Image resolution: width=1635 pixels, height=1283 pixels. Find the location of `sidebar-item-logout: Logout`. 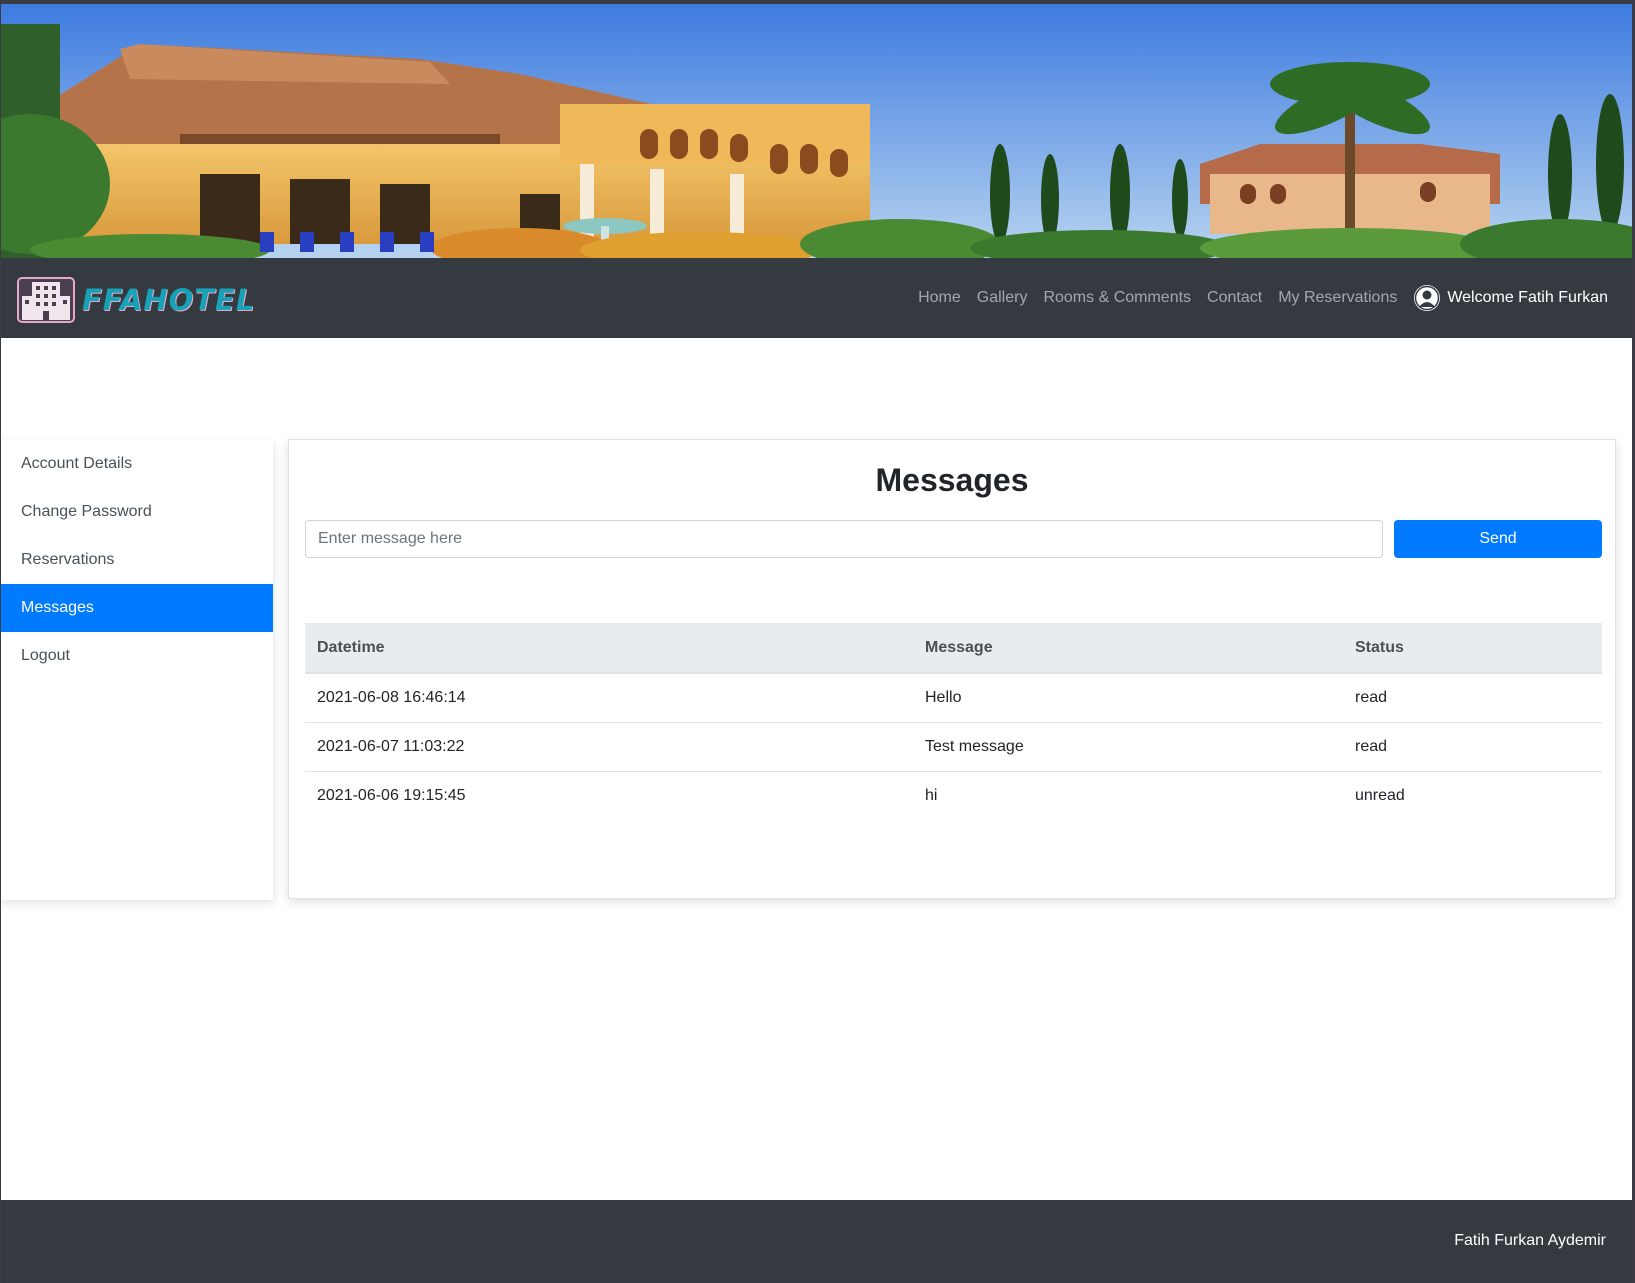

sidebar-item-logout: Logout is located at coordinates (137, 656).